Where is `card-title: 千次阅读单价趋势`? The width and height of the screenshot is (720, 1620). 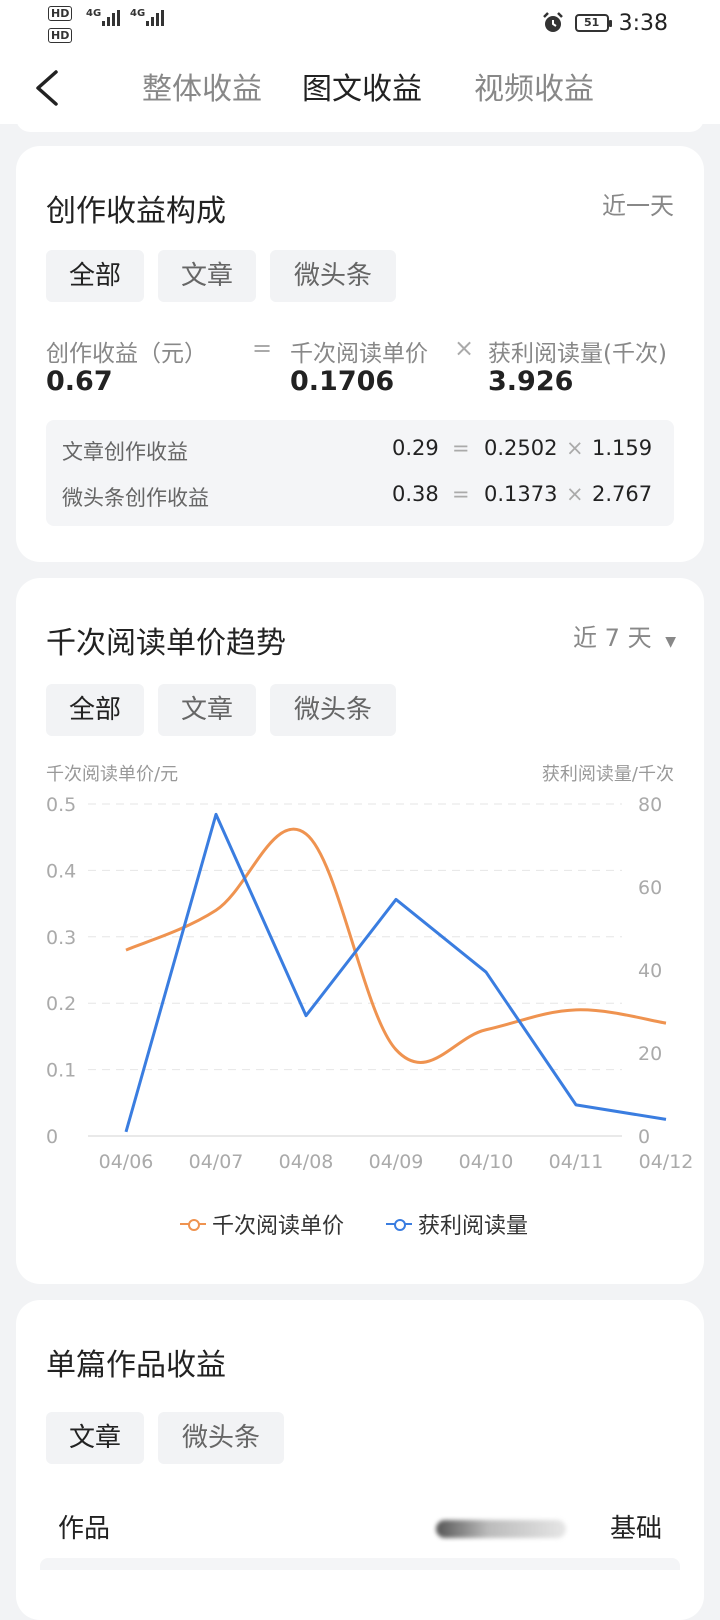 card-title: 千次阅读单价趋势 is located at coordinates (166, 643).